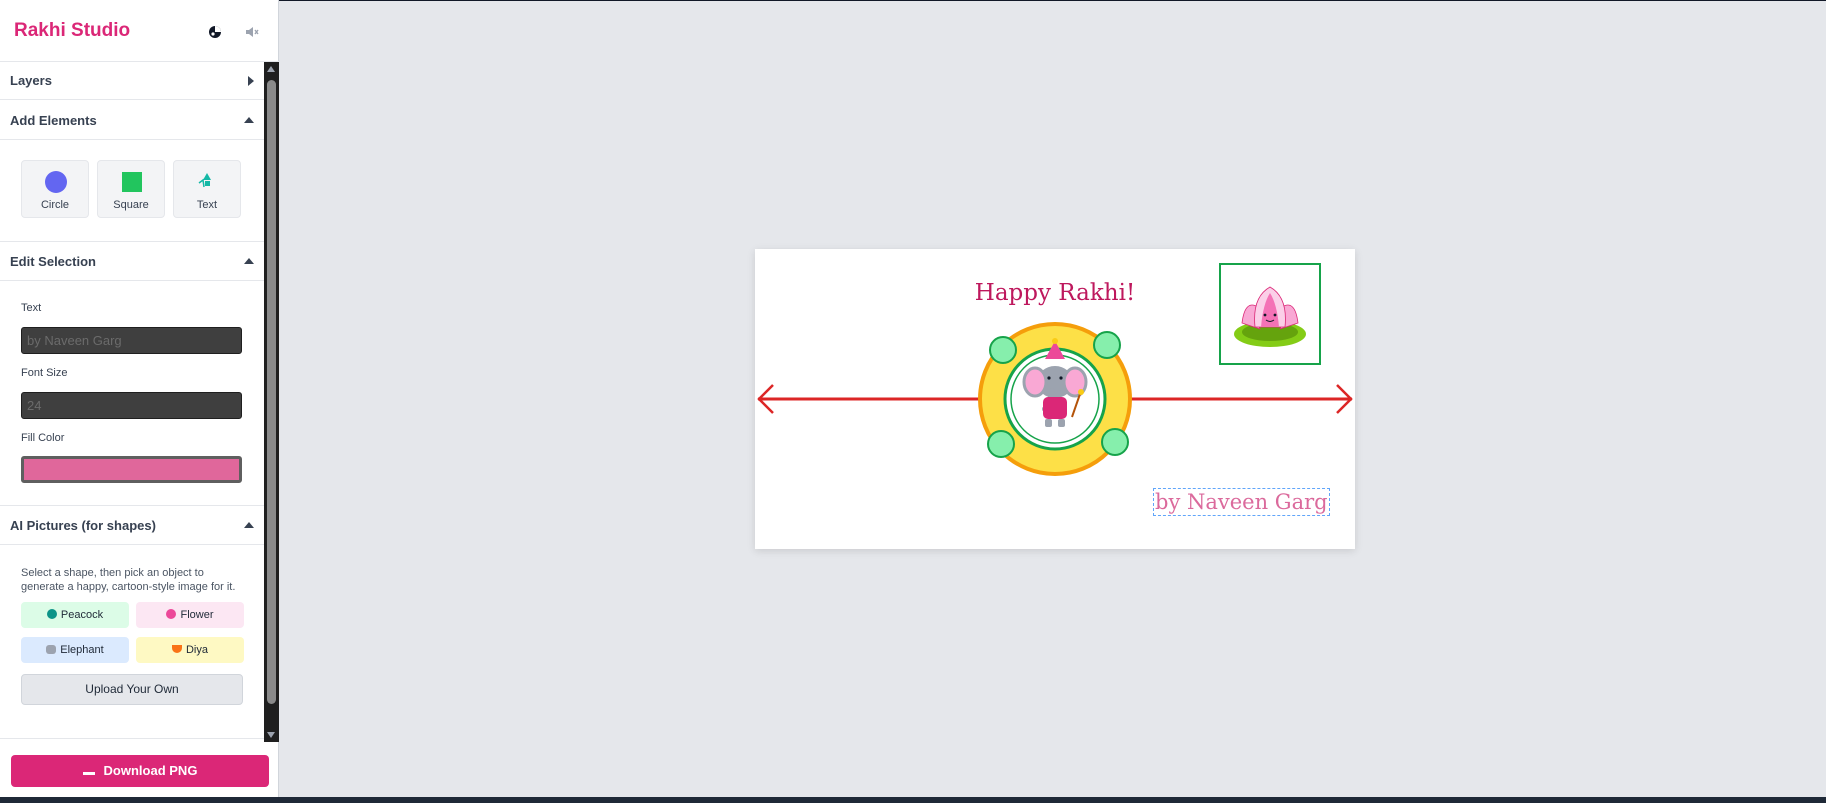 The image size is (1826, 803). I want to click on sidebar-scrollbar, so click(271, 402).